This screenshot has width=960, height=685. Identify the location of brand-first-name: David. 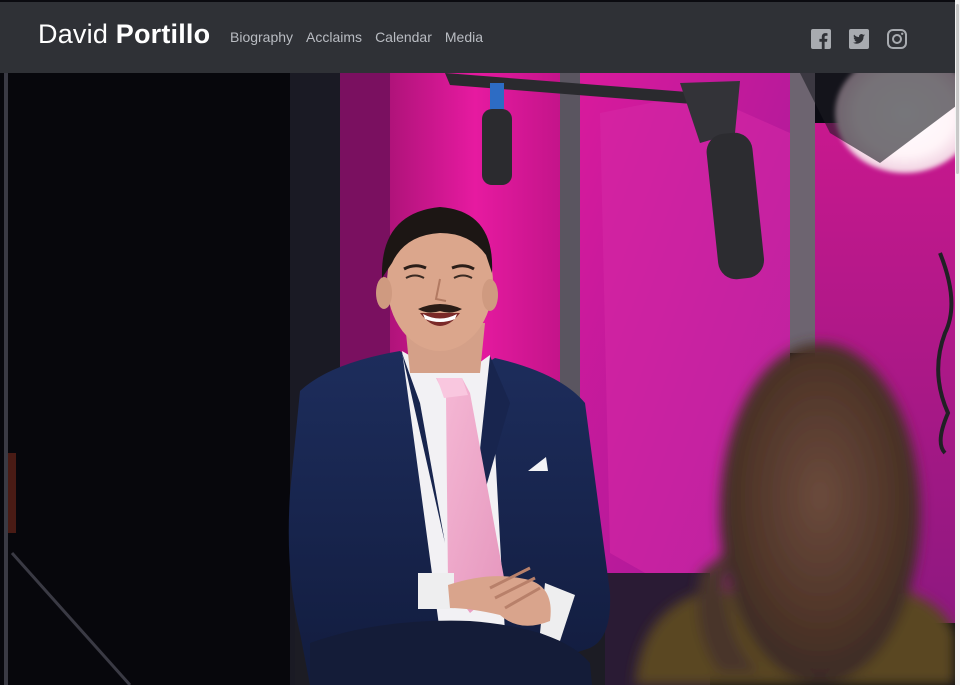
(73, 34).